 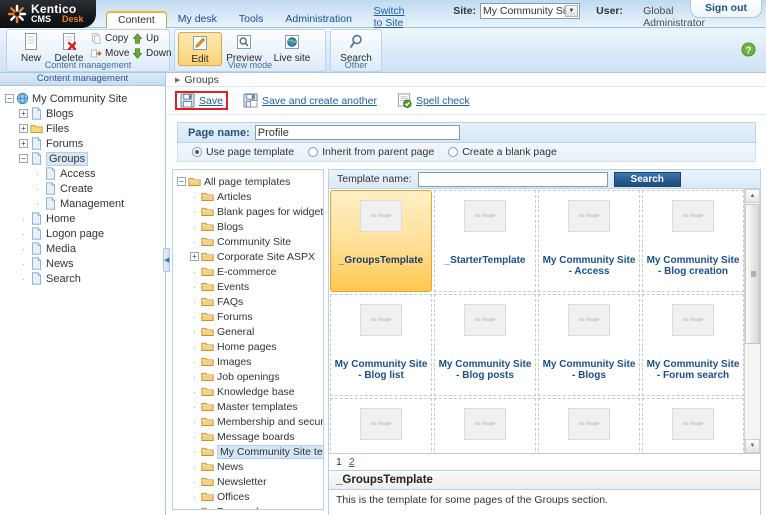 What do you see at coordinates (230, 467) in the screenshot?
I see `template-tree-node-label: News` at bounding box center [230, 467].